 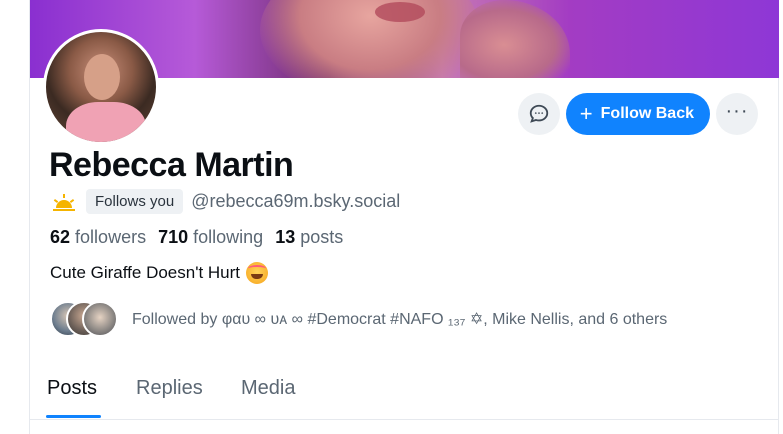 I want to click on stats-row: 62 followers 710 following 13 posts, so click(x=196, y=237).